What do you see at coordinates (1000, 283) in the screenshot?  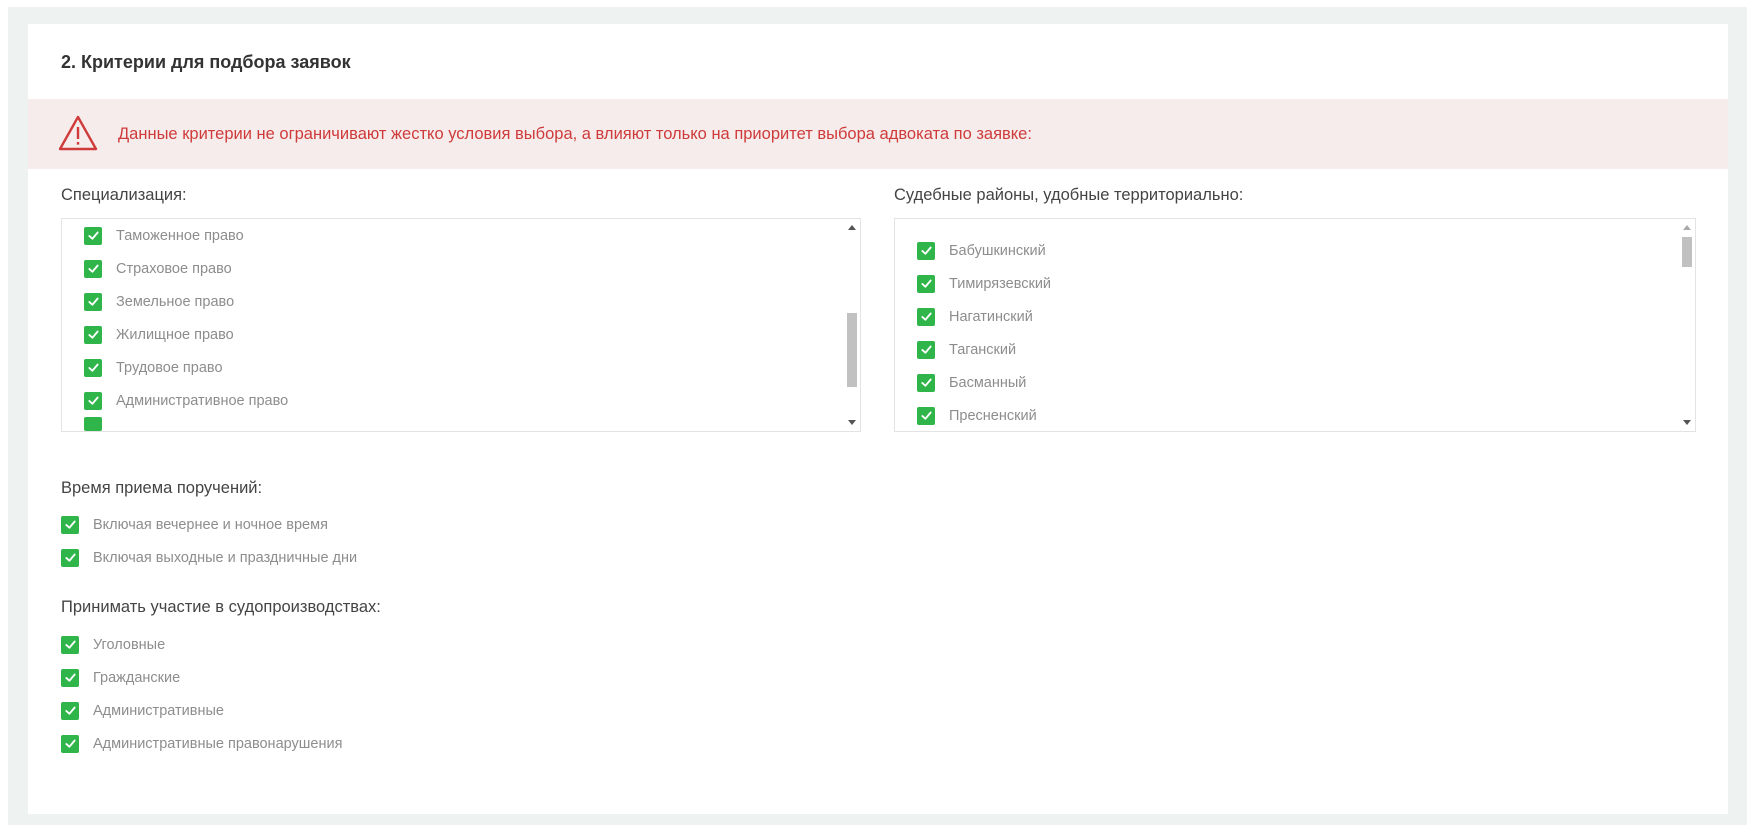 I see `checkbox-label: Тимирязевский` at bounding box center [1000, 283].